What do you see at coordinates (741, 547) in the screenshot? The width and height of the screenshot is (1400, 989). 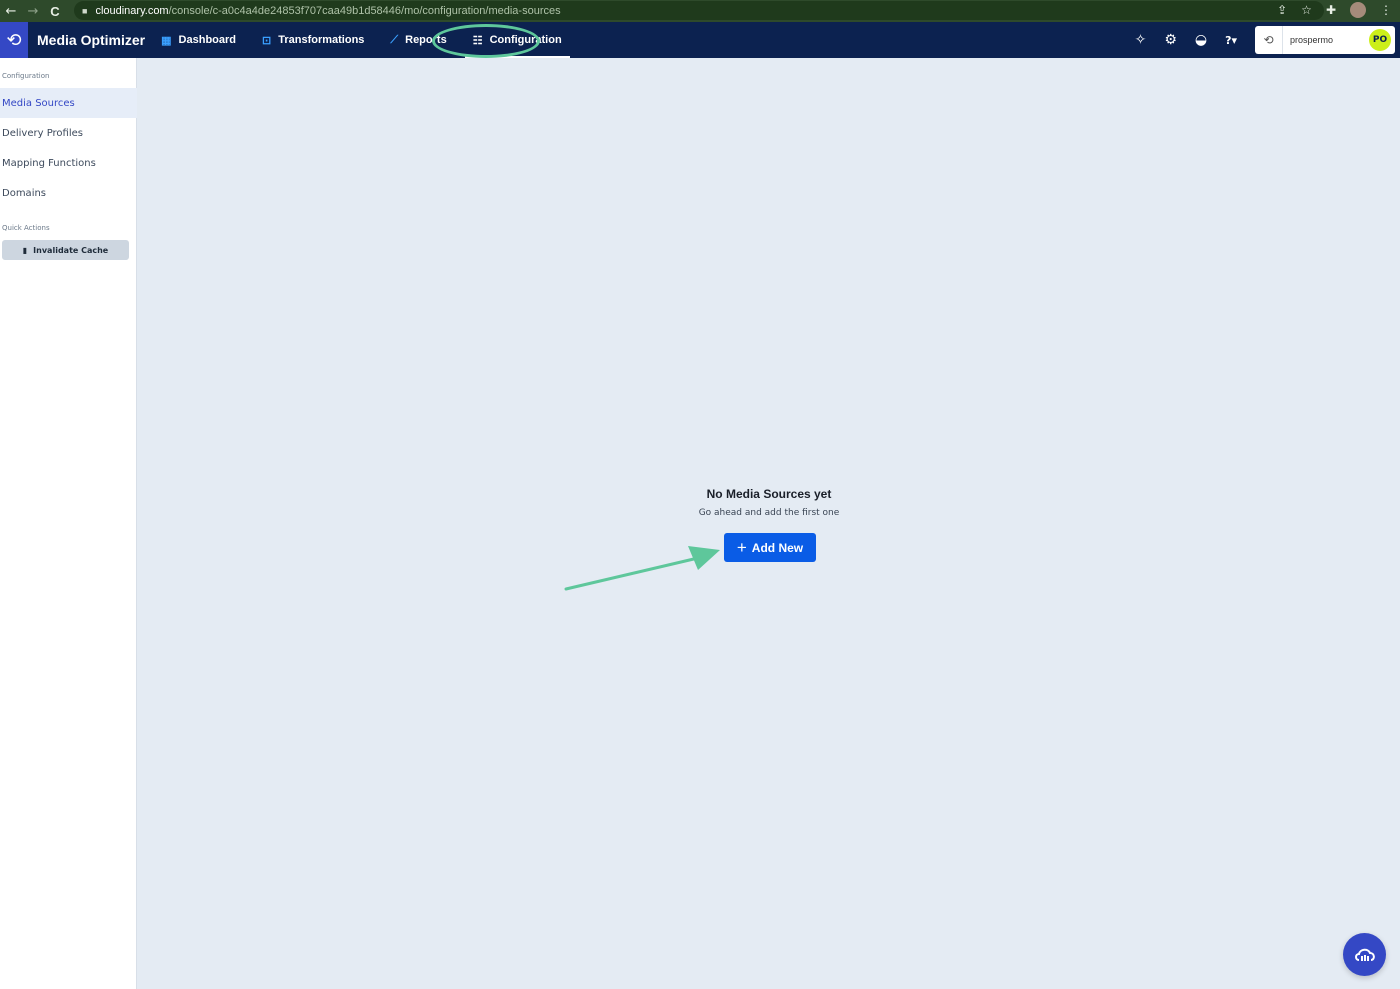 I see `plus-icon: +` at bounding box center [741, 547].